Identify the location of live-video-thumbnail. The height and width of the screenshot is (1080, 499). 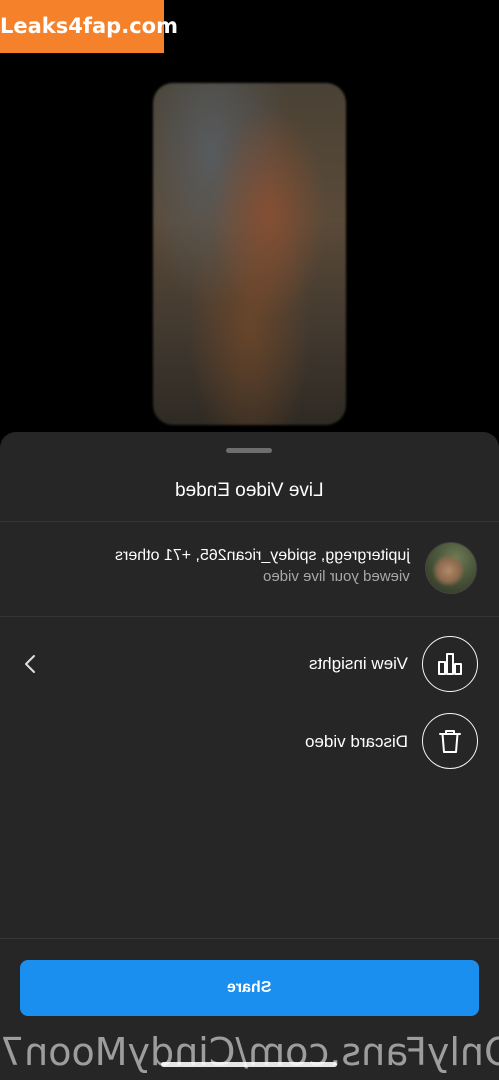
(249, 254).